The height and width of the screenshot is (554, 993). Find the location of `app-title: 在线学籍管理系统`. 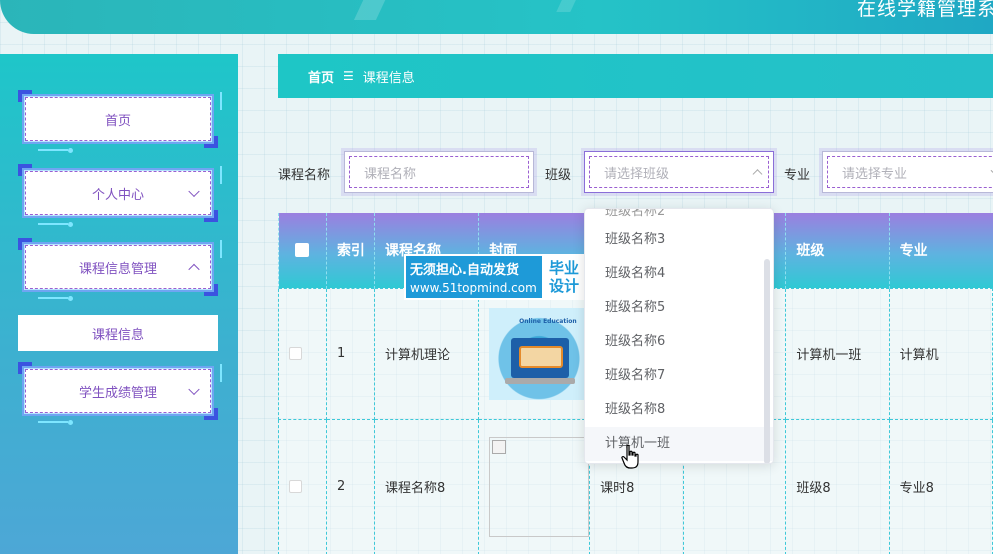

app-title: 在线学籍管理系统 is located at coordinates (925, 10).